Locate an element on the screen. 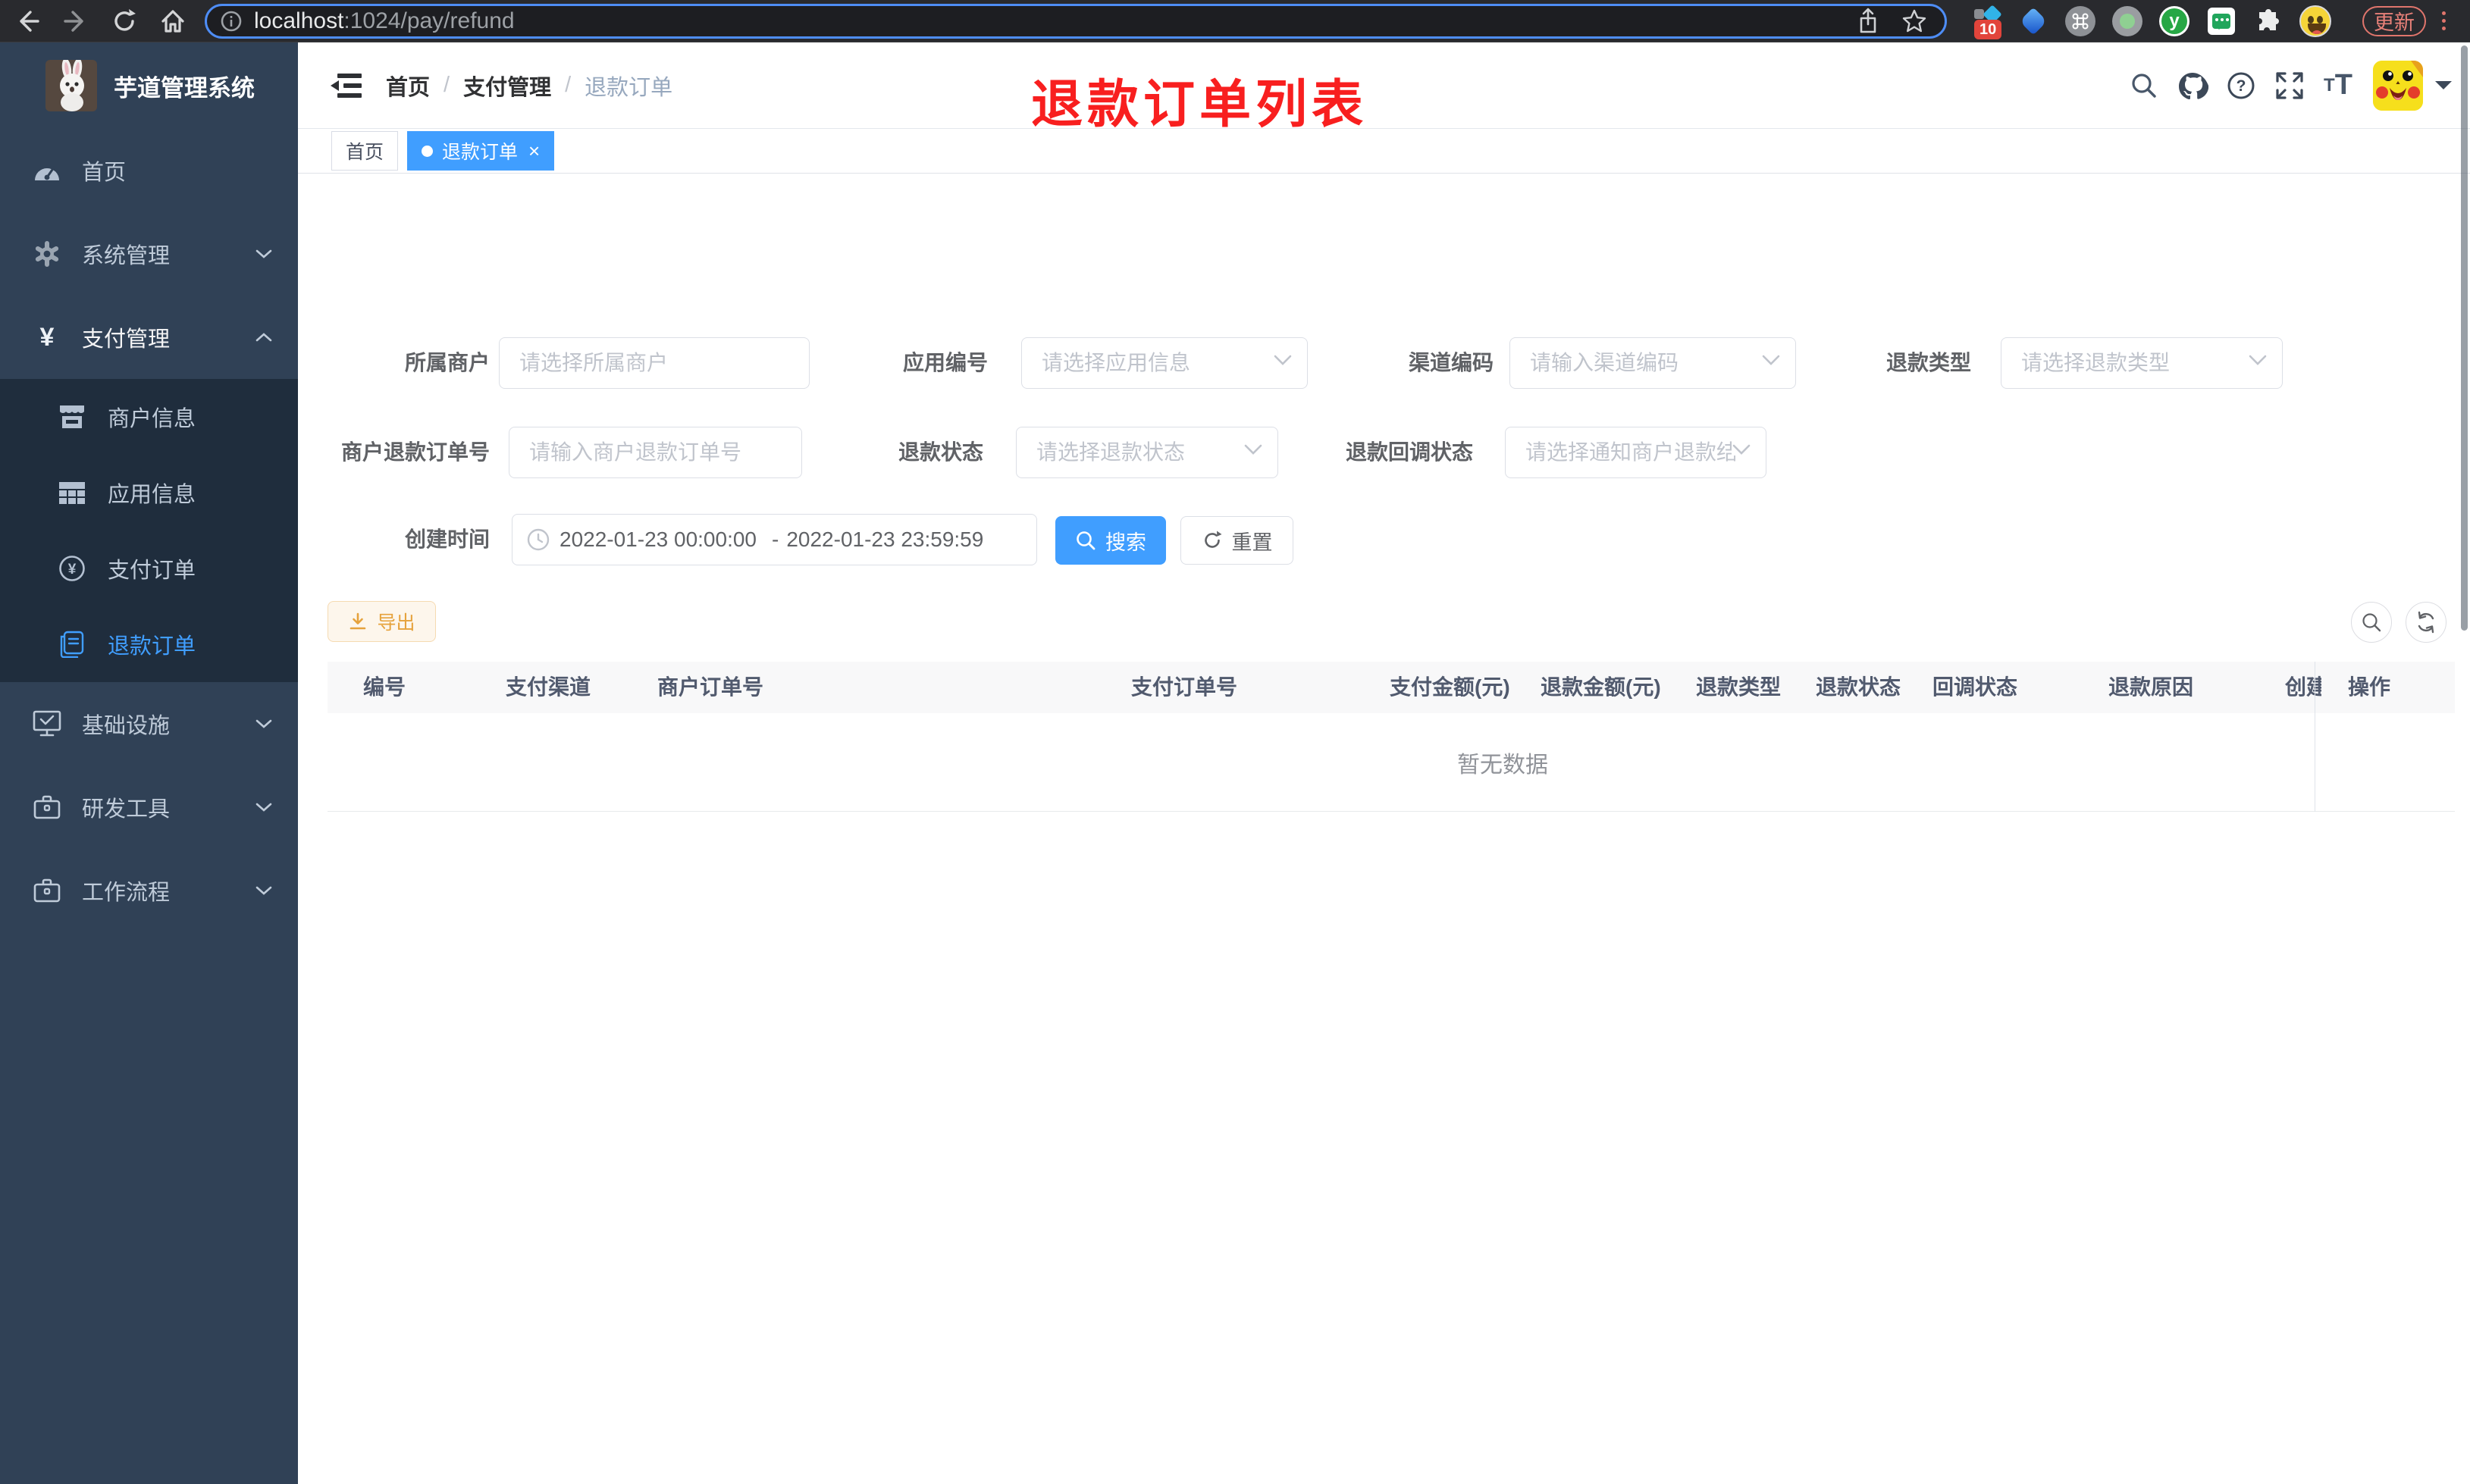  sidebar-item-workflow: 工作流程 is located at coordinates (149, 890).